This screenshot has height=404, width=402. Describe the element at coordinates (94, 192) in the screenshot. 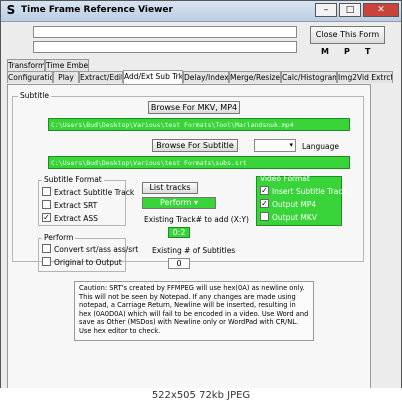

I see `extract-subtitle-track-label: Extract Subtitle Track` at that location.